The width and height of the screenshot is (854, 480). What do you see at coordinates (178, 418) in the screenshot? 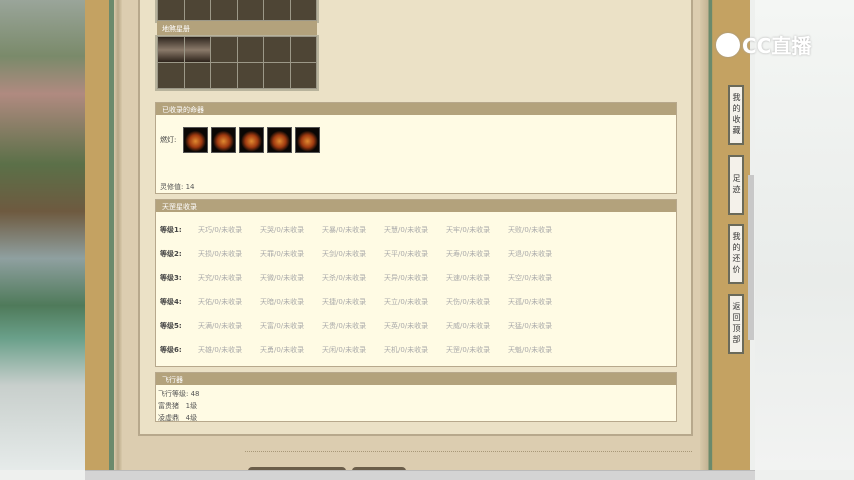
I see `flyer-item: 凌虚鼎 4级` at bounding box center [178, 418].